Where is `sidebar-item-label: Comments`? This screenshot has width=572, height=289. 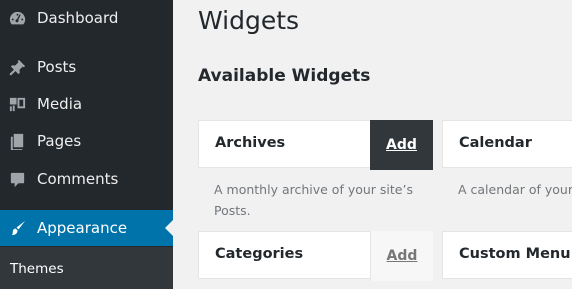 sidebar-item-label: Comments is located at coordinates (78, 179).